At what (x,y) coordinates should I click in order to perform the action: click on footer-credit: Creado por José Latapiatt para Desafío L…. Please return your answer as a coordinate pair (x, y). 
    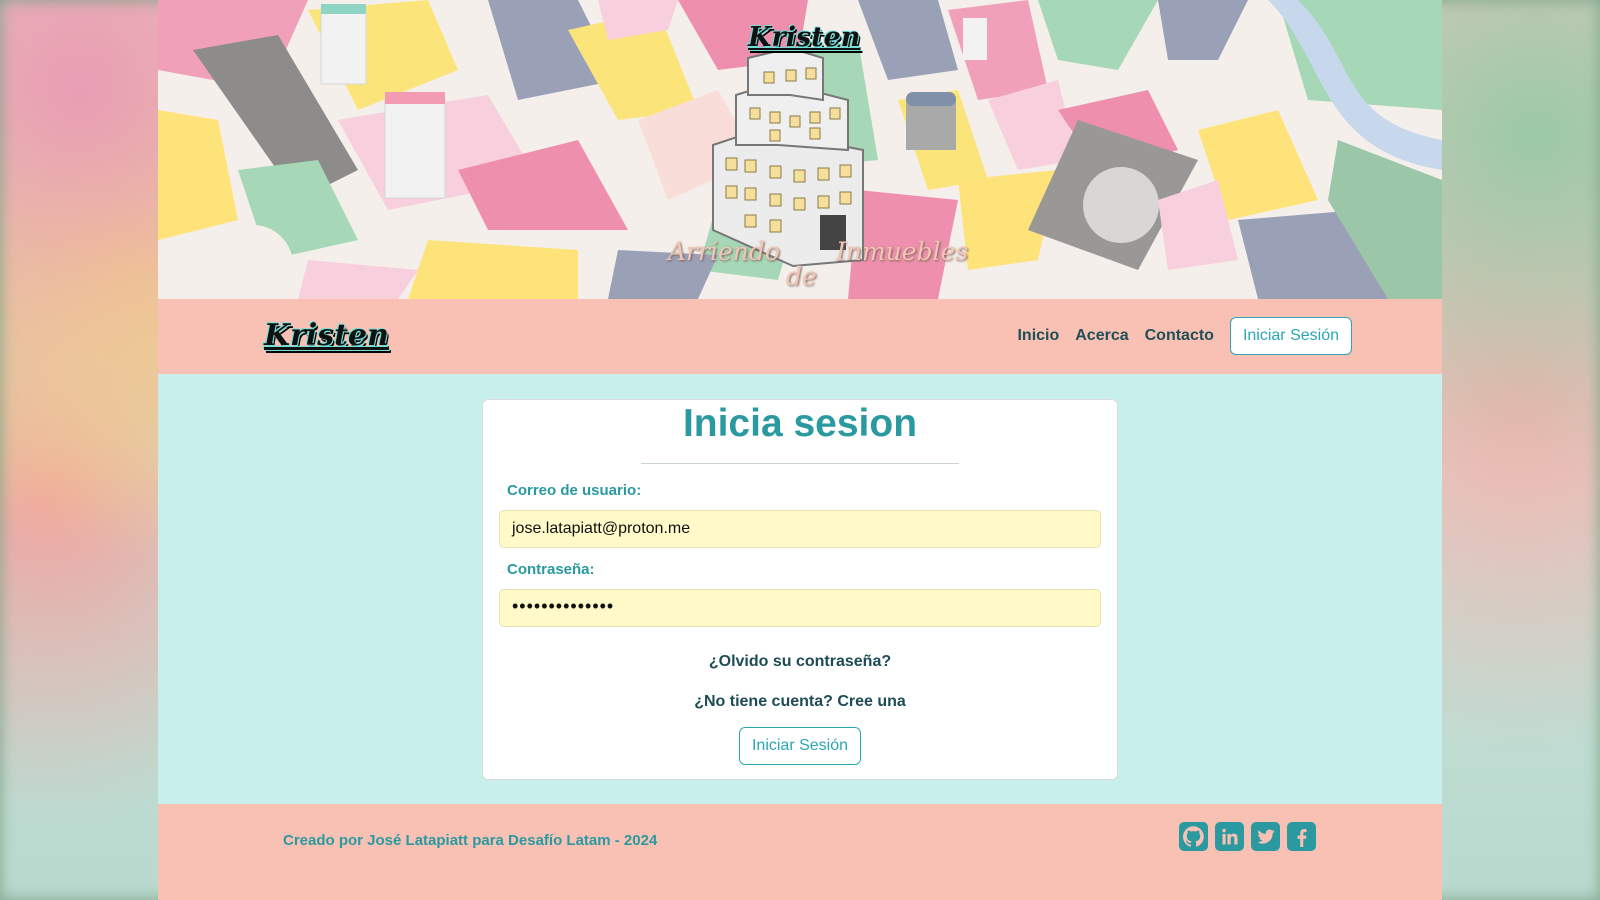
    Looking at the image, I should click on (470, 840).